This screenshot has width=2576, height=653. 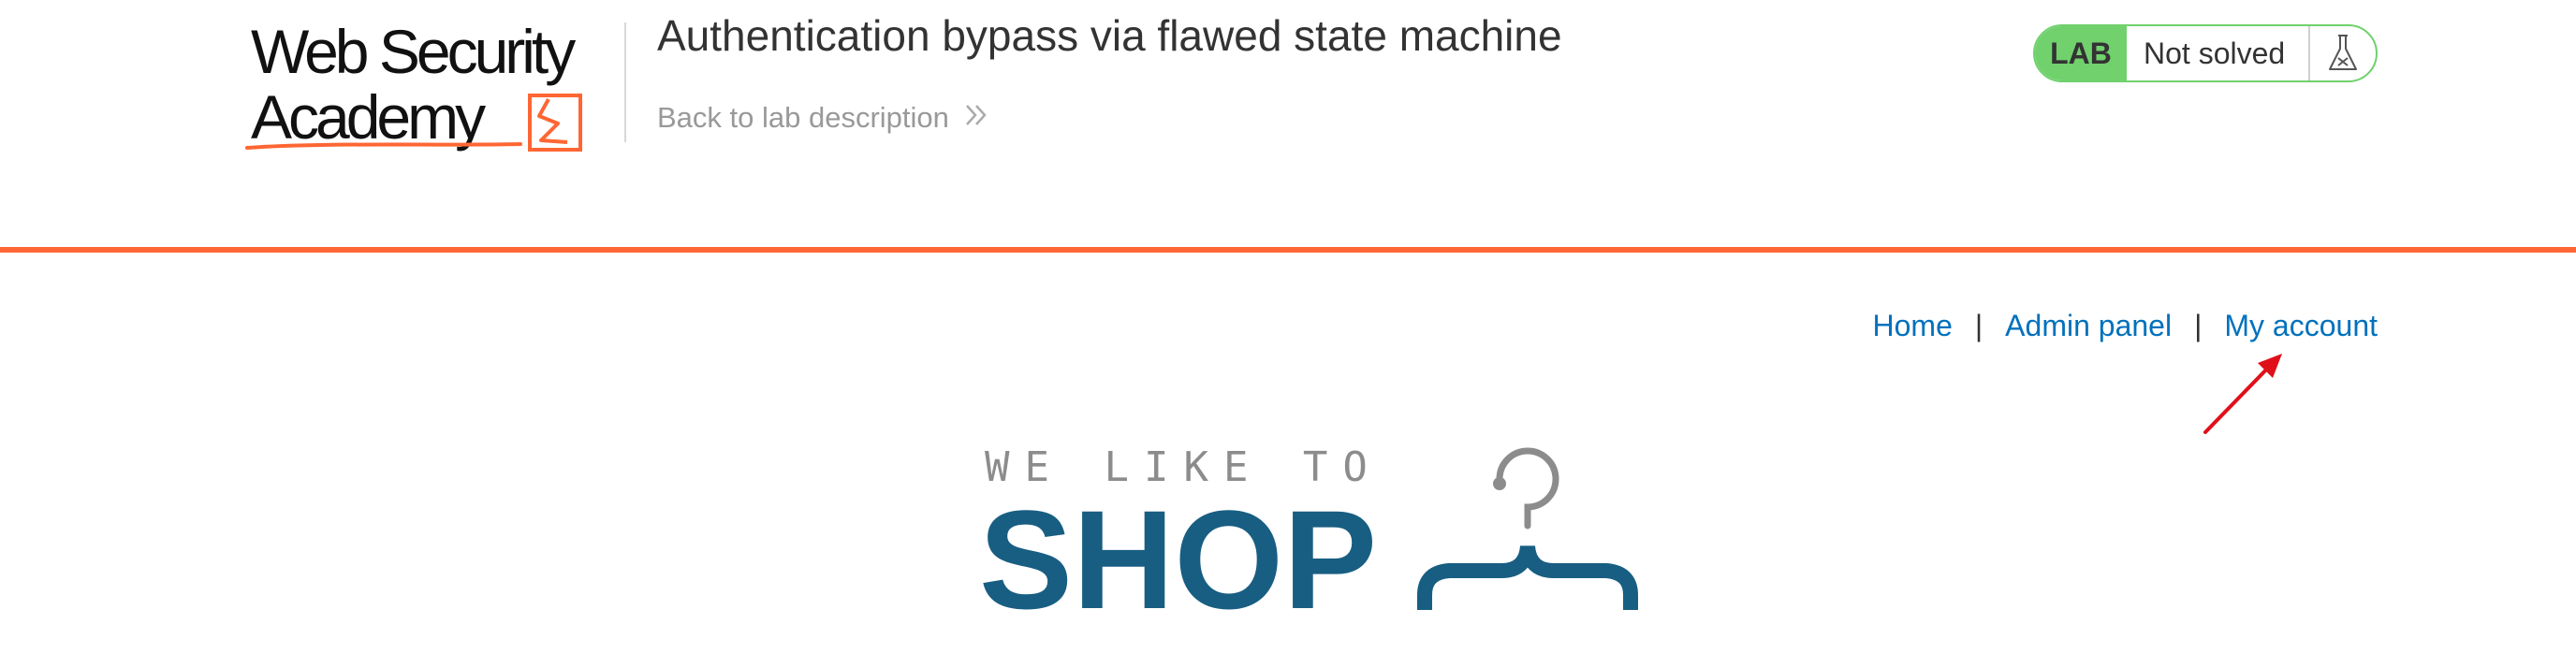 What do you see at coordinates (2215, 53) in the screenshot?
I see `lab-status-text: Not solved` at bounding box center [2215, 53].